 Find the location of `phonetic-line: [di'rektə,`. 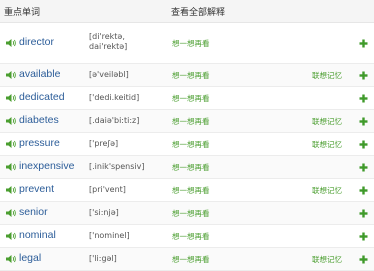

phonetic-line: [di'rektə, is located at coordinates (107, 36).